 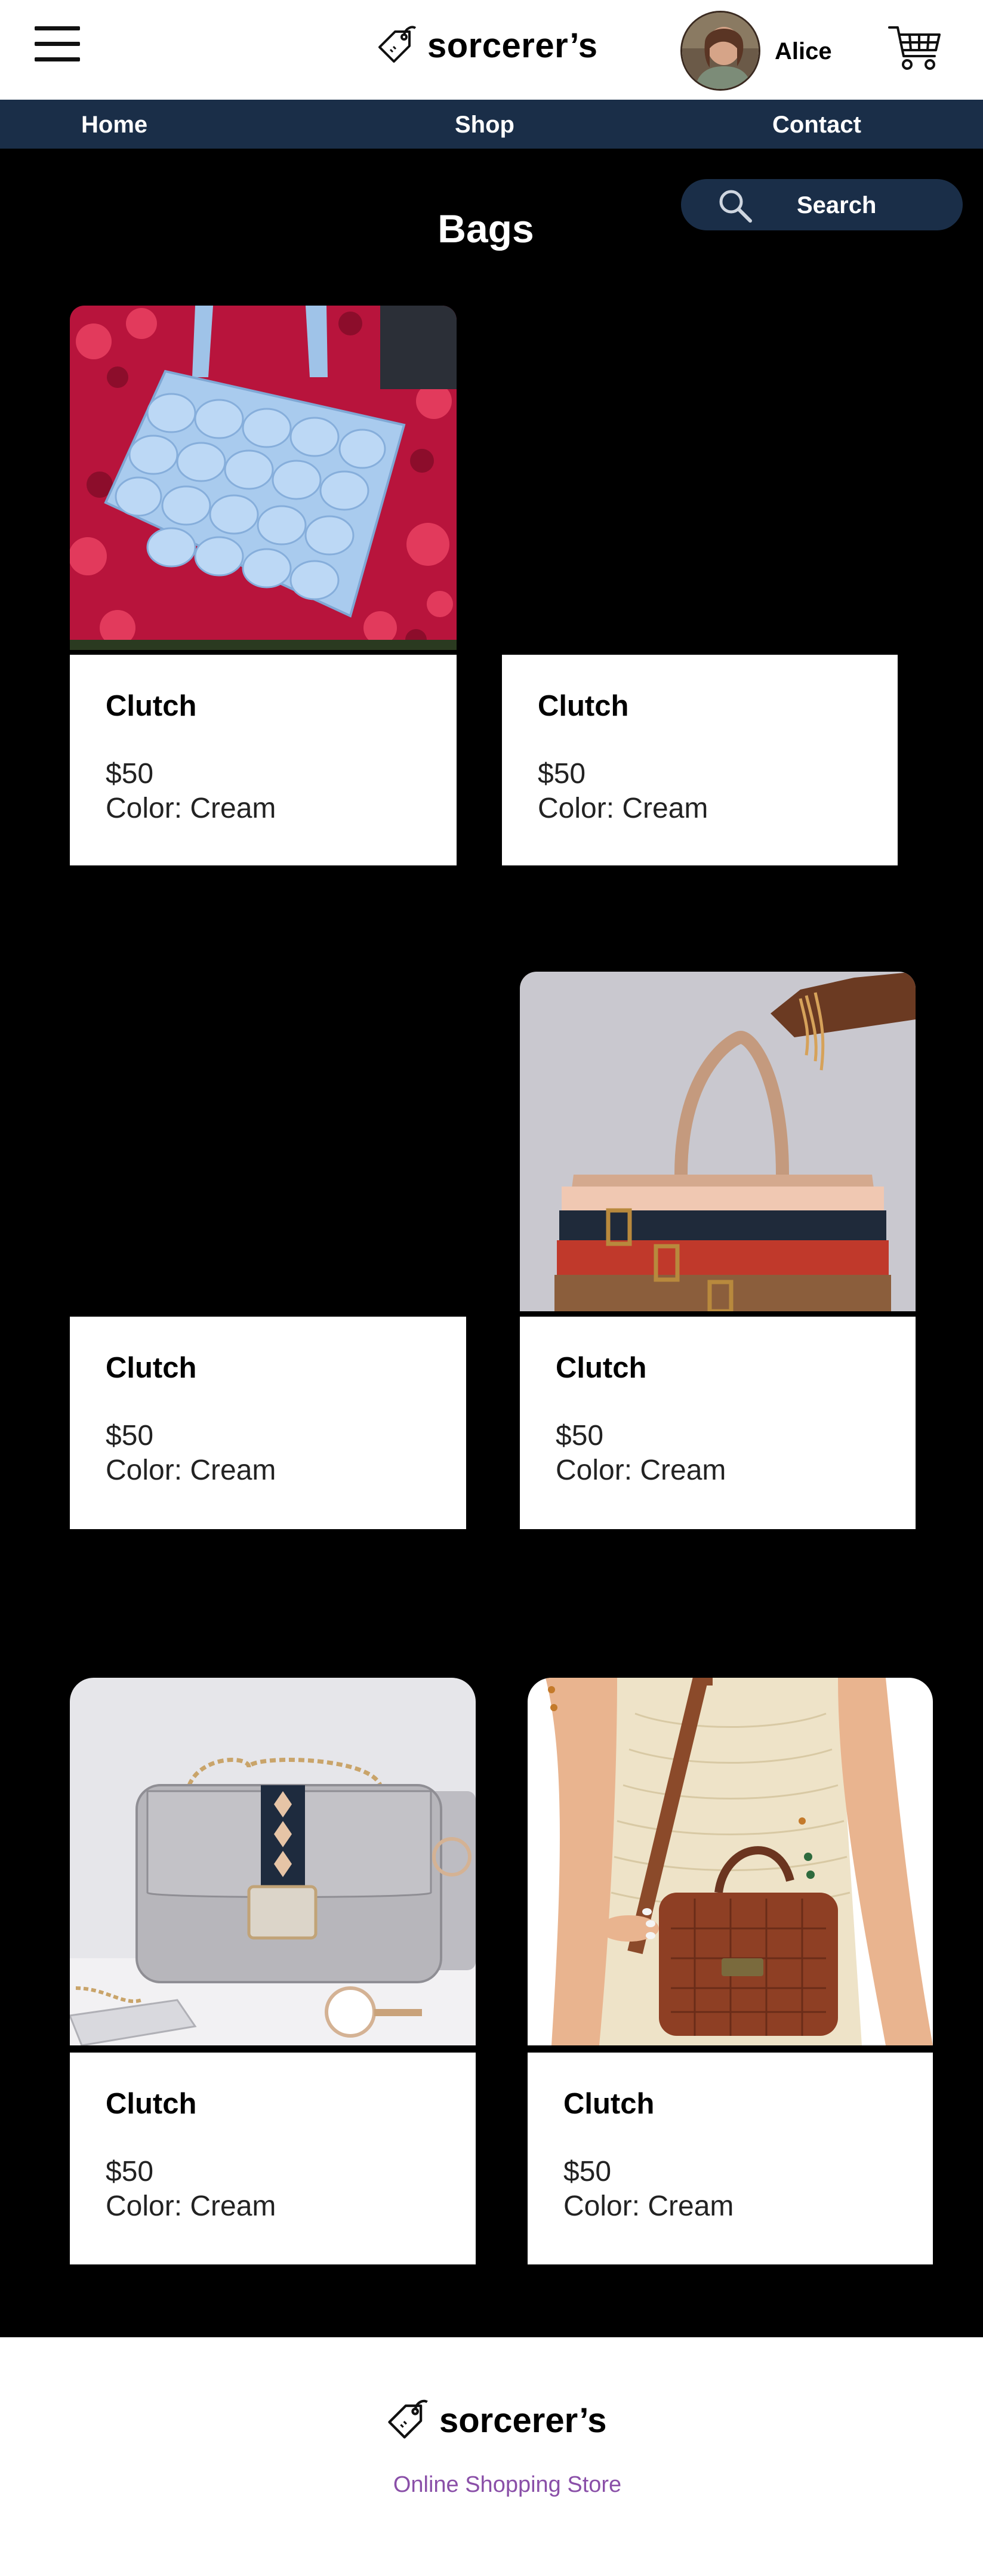 I want to click on footer-brand-name: sorcerer’s, so click(x=523, y=2420).